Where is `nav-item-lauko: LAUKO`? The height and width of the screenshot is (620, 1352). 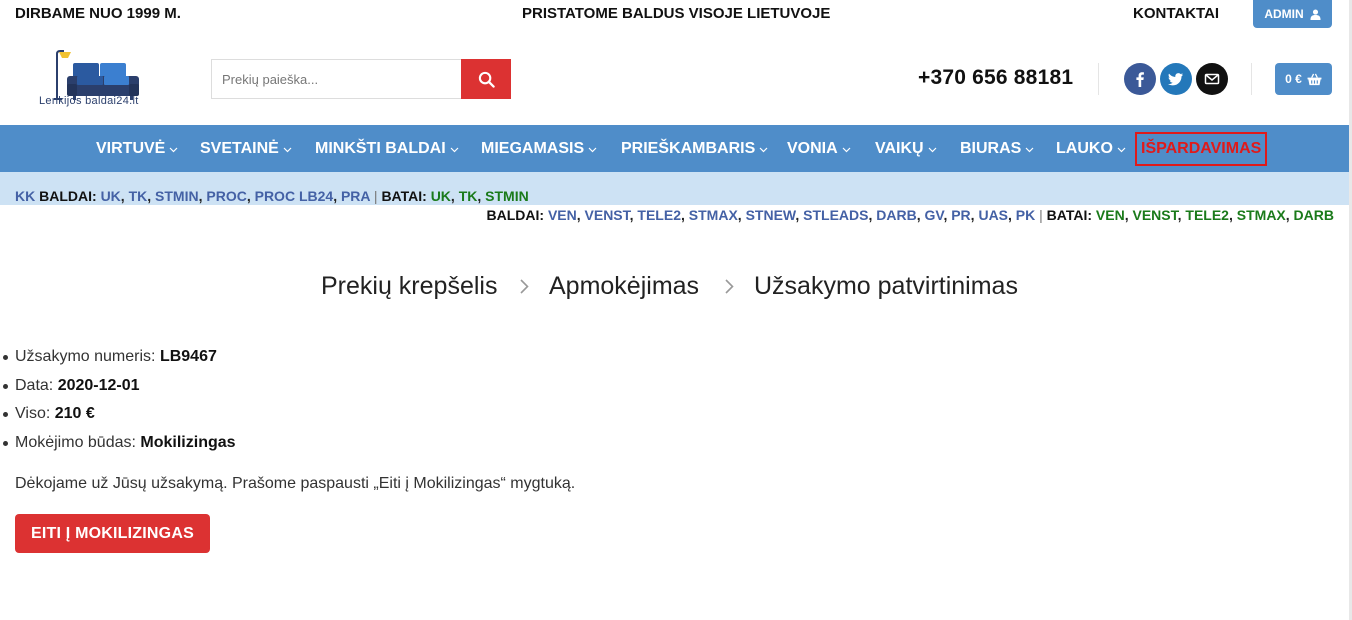
nav-item-lauko: LAUKO is located at coordinates (1091, 148).